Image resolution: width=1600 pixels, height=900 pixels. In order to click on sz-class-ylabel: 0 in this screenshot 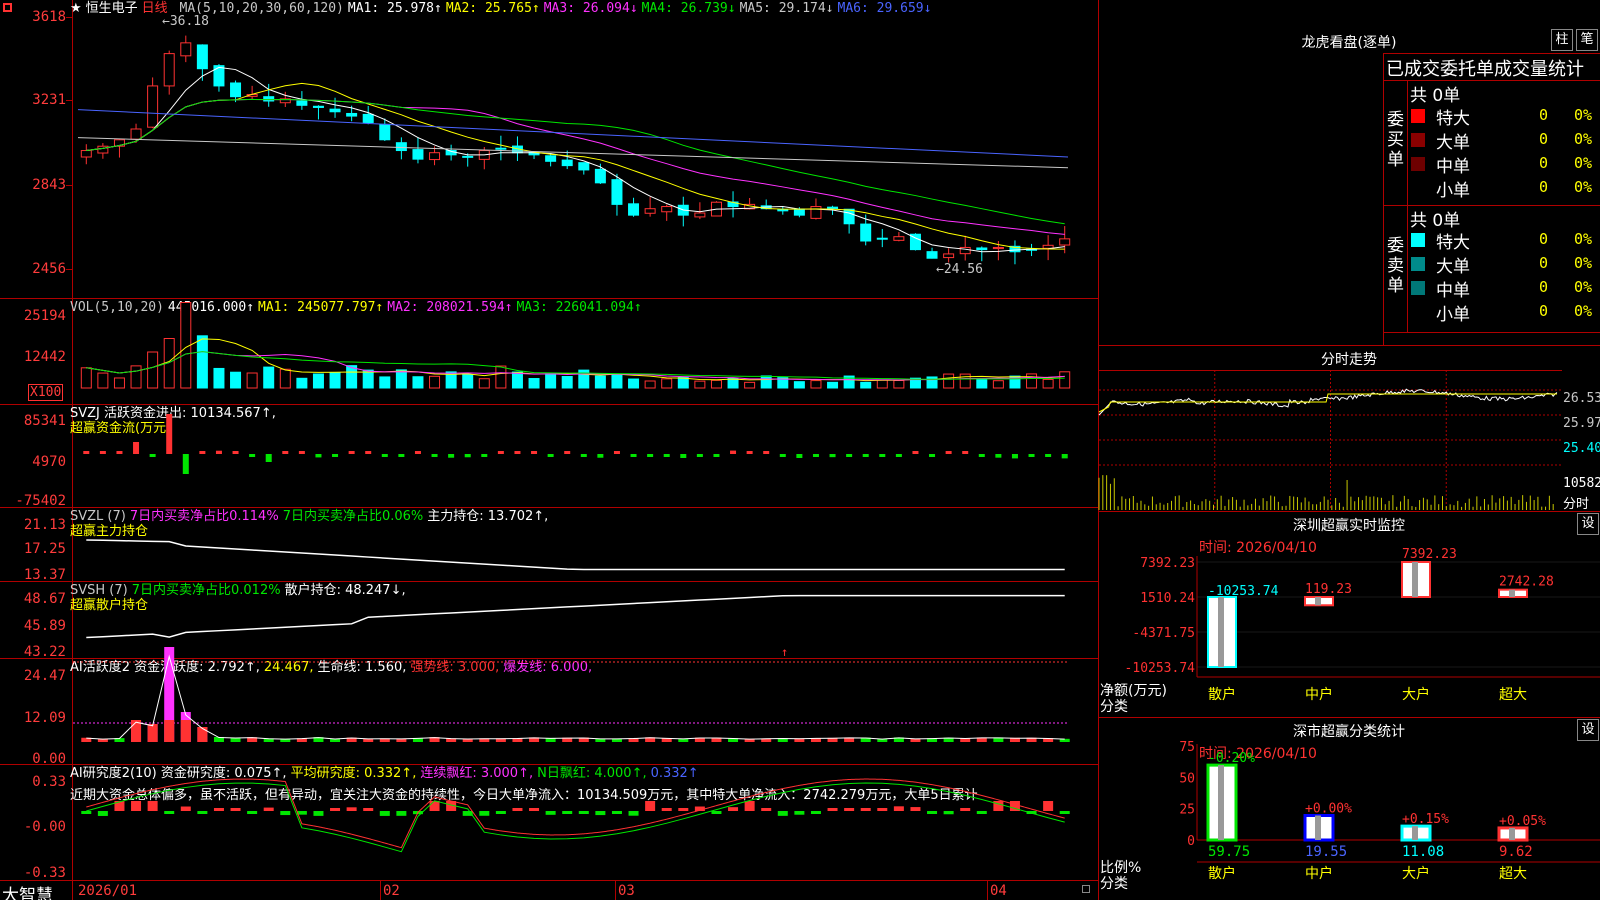, I will do `click(1191, 841)`.